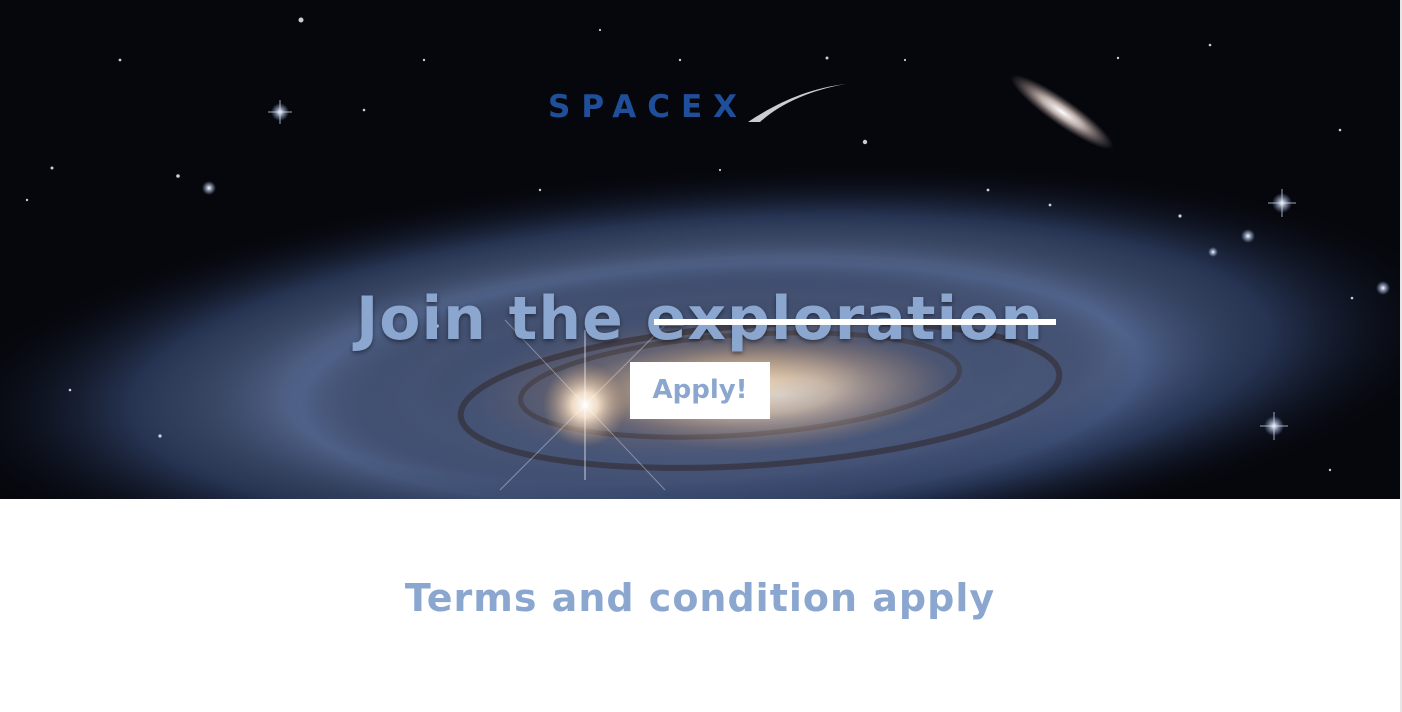 Image resolution: width=1402 pixels, height=712 pixels. Describe the element at coordinates (855, 322) in the screenshot. I see `headline-underline` at that location.